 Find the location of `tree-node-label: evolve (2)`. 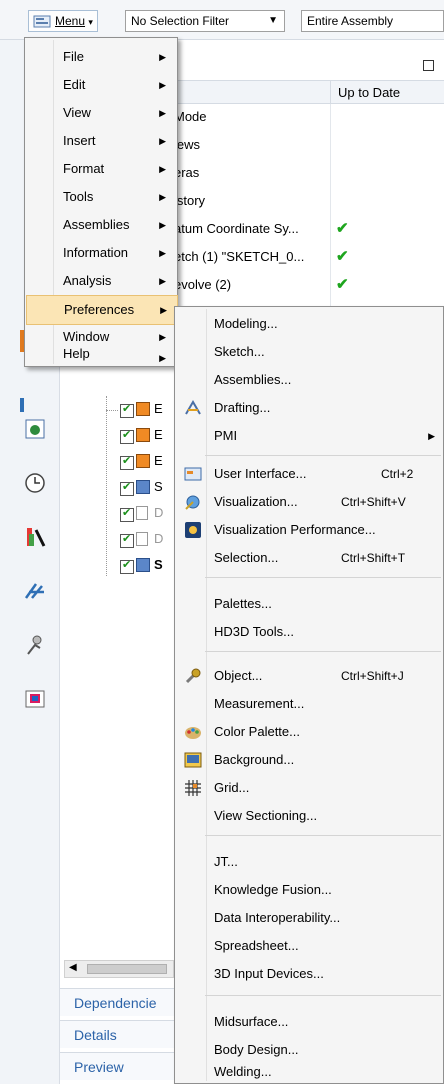

tree-node-label: evolve (2) is located at coordinates (202, 284).